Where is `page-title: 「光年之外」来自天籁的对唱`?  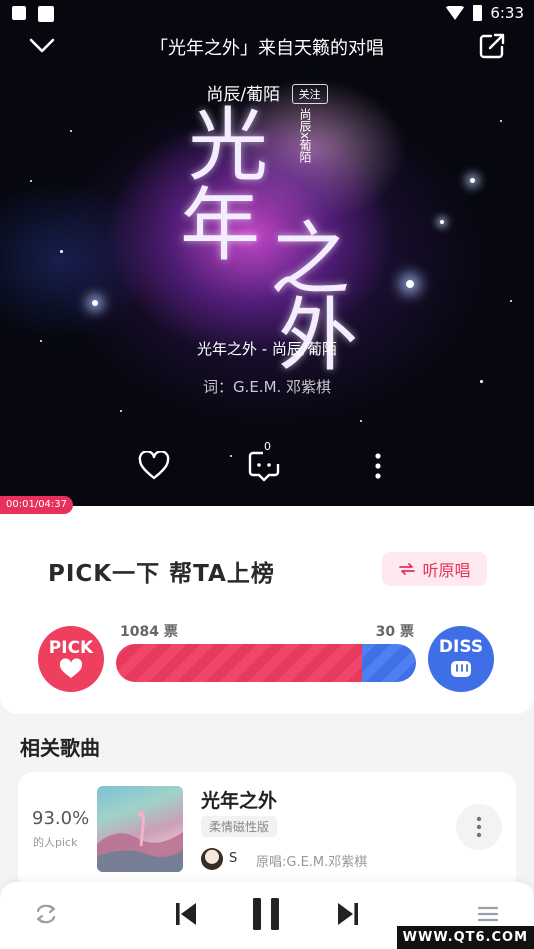
page-title: 「光年之外」来自天籁的对唱 is located at coordinates (267, 48).